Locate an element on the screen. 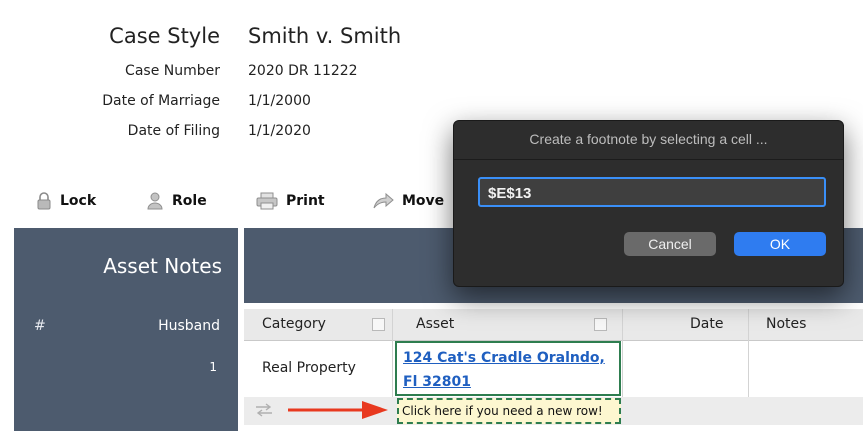 The image size is (863, 431). dialog-divider is located at coordinates (648, 159).